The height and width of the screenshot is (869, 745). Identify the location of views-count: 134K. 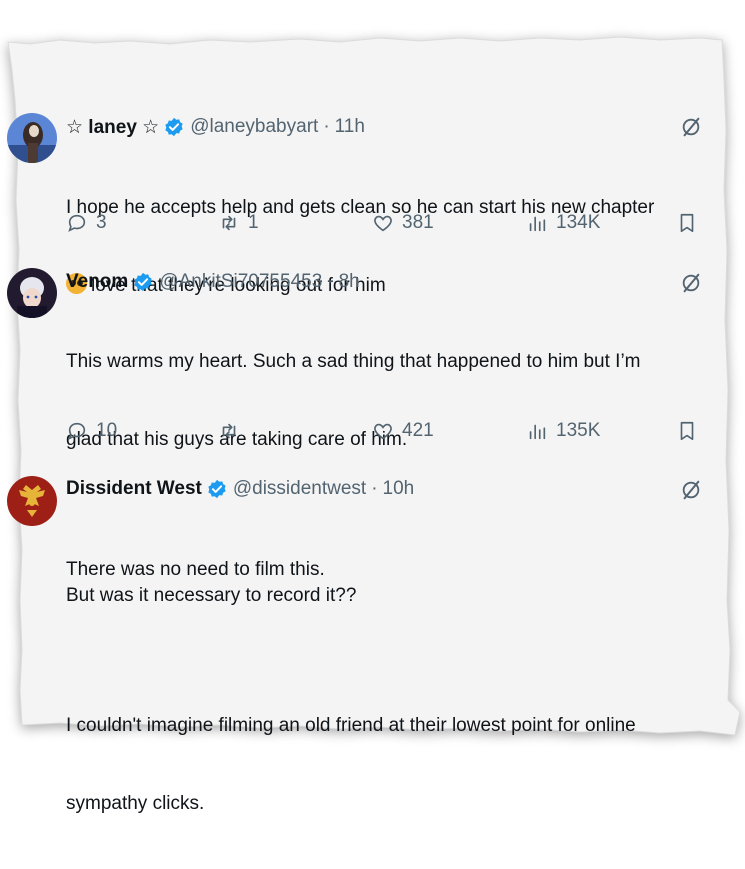
(578, 222).